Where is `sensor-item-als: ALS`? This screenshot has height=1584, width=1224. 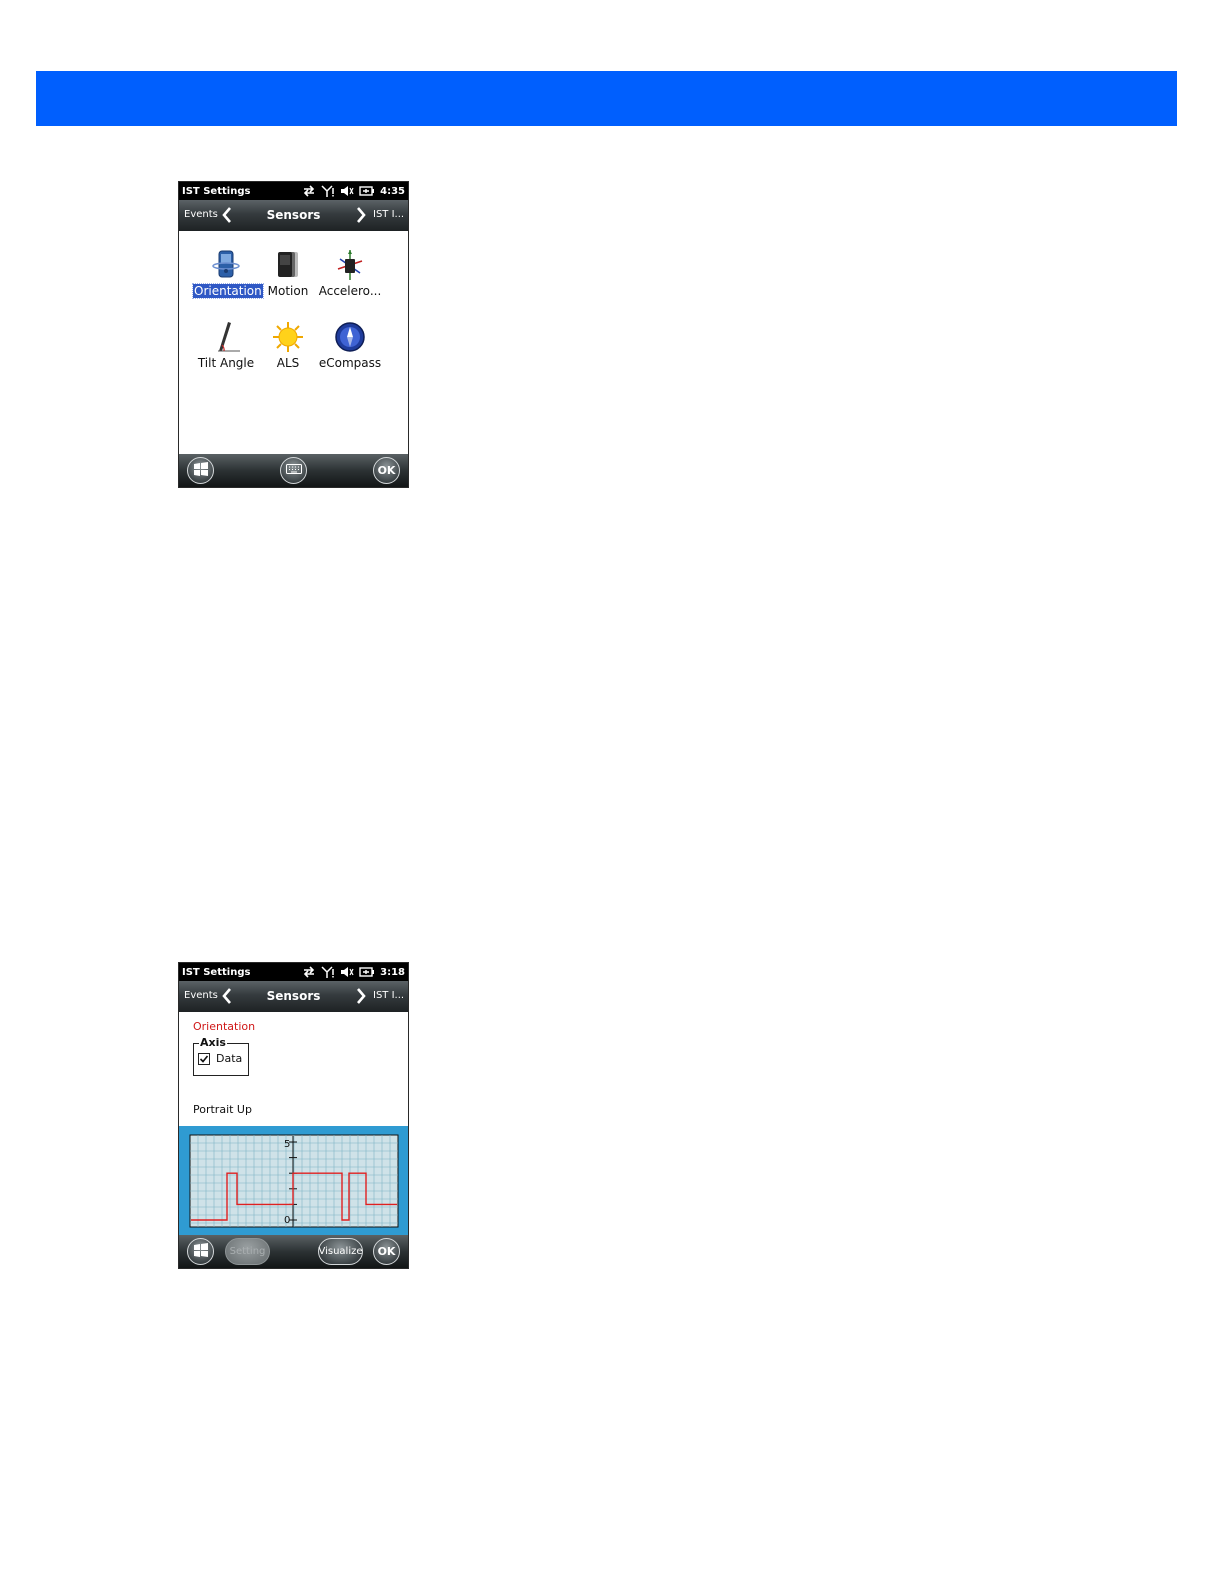
sensor-item-als: ALS is located at coordinates (288, 351).